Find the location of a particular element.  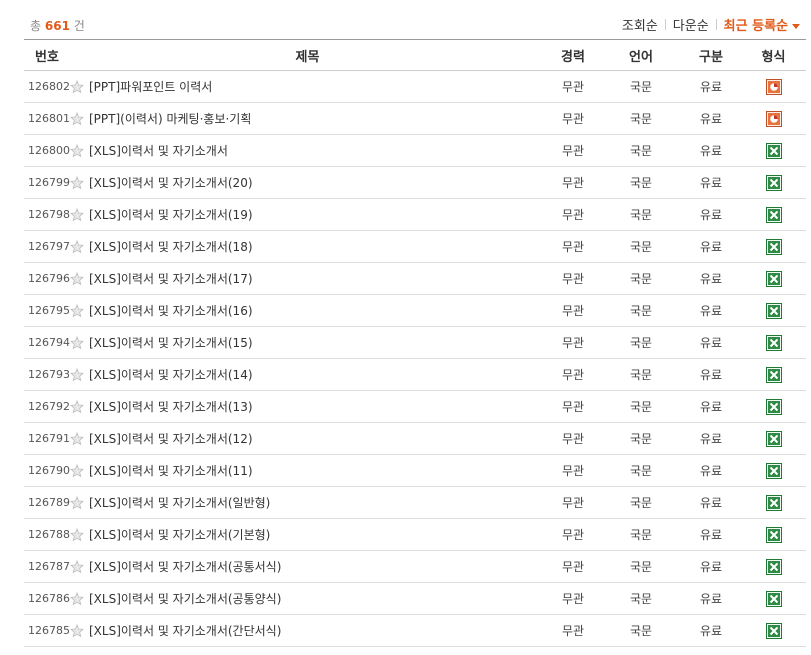

table-row: 126790 [XLS]이력서 및 자기소개서(11) 무관 국문 유료 is located at coordinates (415, 470).